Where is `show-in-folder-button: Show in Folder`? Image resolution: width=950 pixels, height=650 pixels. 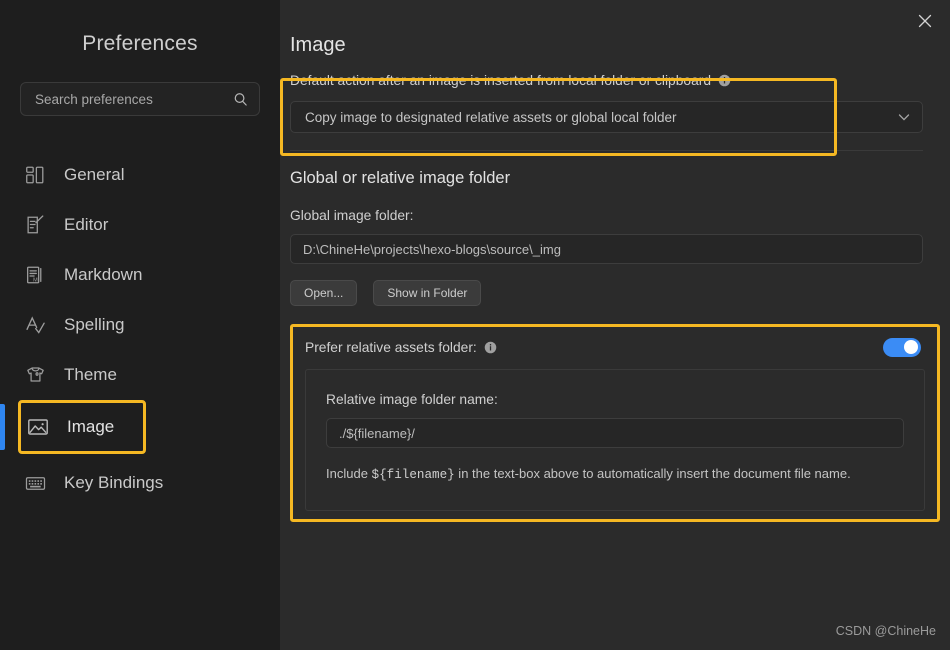 show-in-folder-button: Show in Folder is located at coordinates (427, 293).